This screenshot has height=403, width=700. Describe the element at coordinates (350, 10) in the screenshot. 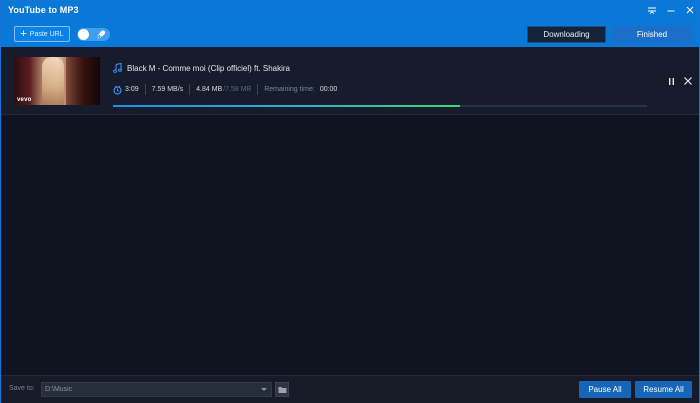

I see `title-bar: YouTube to MP3` at that location.